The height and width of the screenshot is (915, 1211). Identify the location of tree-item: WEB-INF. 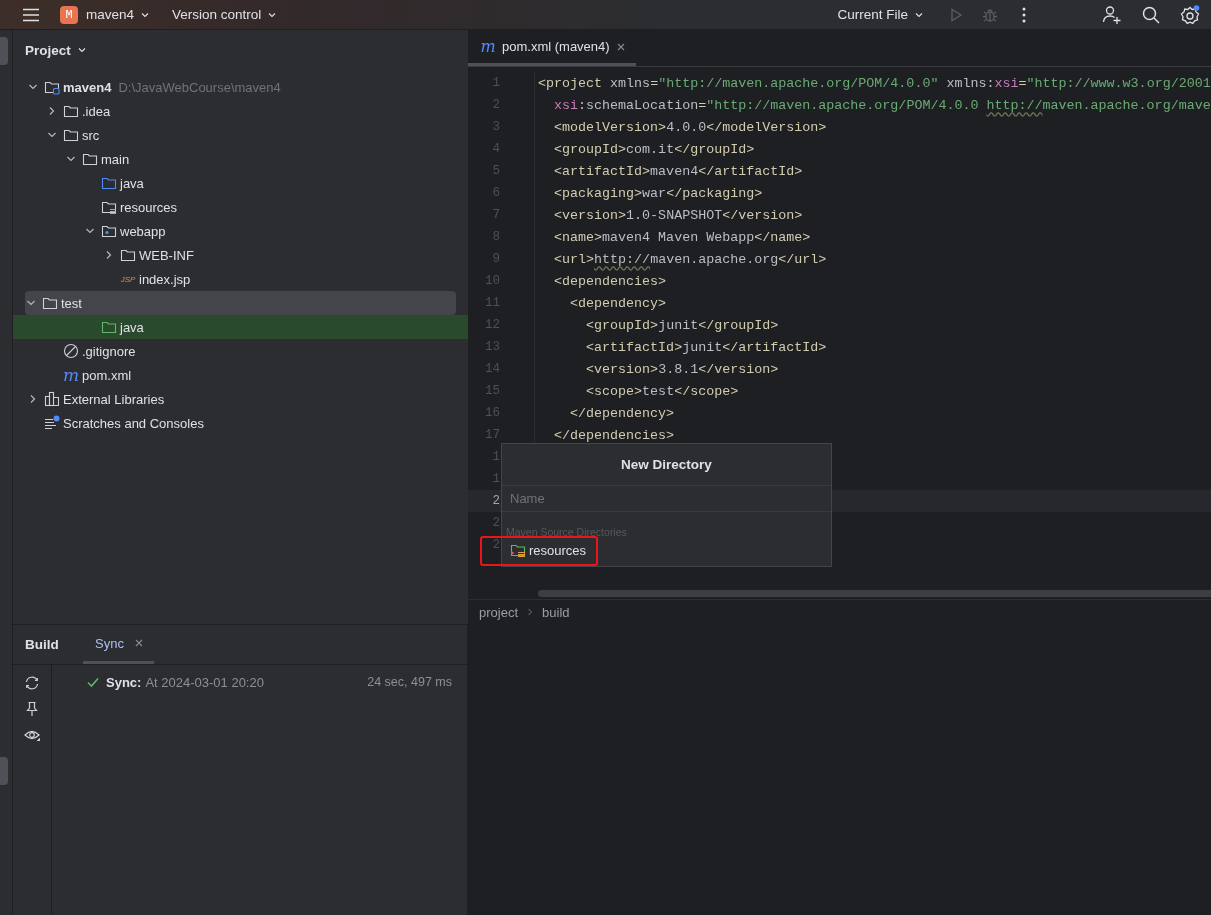
(240, 255).